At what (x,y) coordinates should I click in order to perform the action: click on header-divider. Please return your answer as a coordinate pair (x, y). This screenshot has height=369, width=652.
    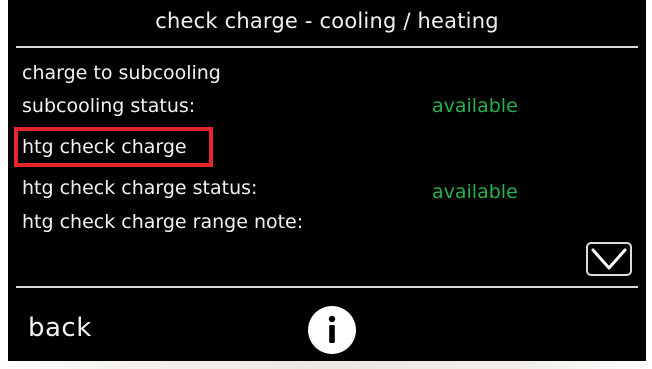
    Looking at the image, I should click on (327, 47).